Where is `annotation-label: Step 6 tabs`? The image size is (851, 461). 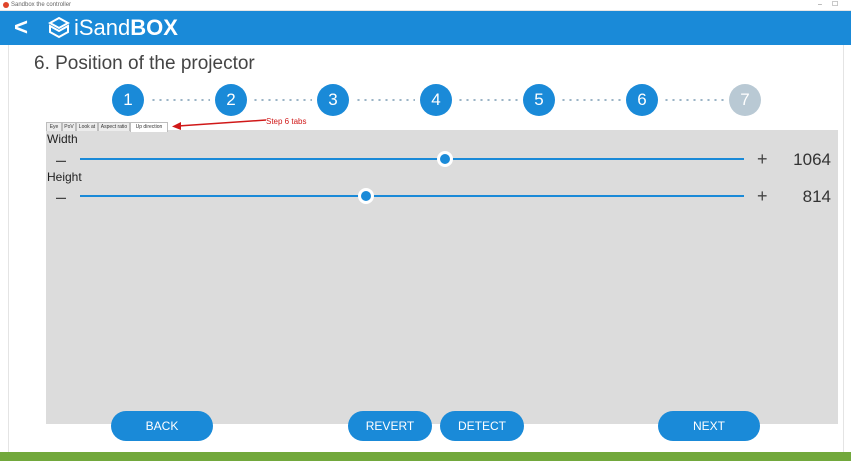
annotation-label: Step 6 tabs is located at coordinates (286, 121).